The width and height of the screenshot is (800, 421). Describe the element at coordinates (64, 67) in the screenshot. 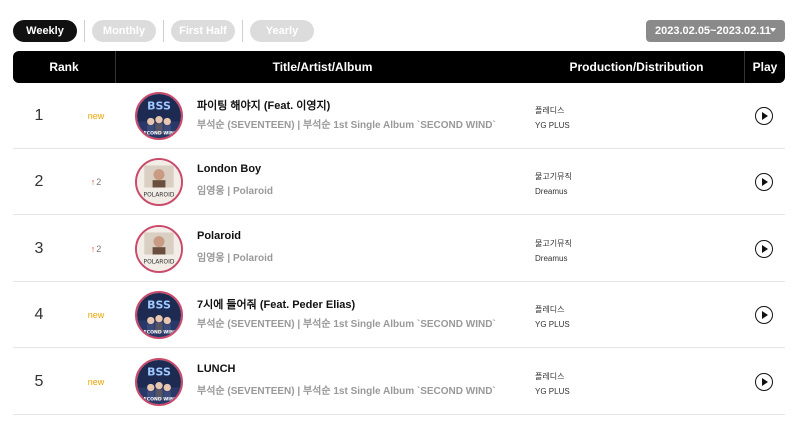

I see `header-rank: Rank` at that location.